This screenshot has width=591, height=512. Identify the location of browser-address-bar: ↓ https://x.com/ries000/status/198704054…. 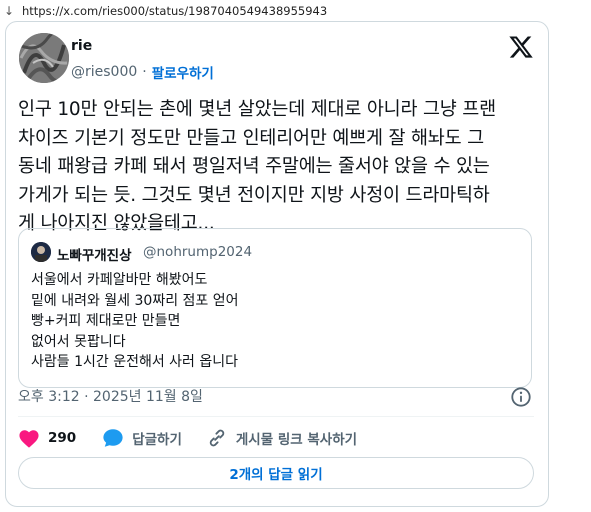
(295, 11).